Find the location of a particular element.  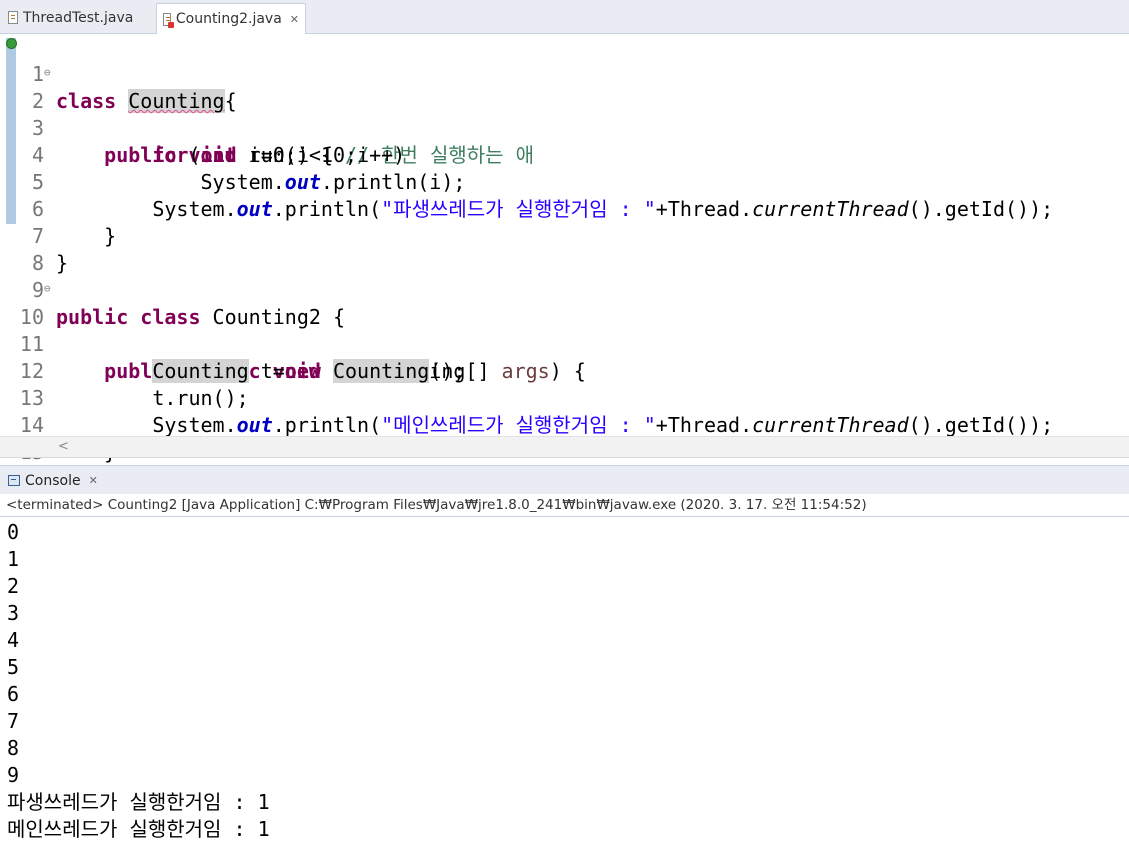

console-line: 1 is located at coordinates (13, 559).